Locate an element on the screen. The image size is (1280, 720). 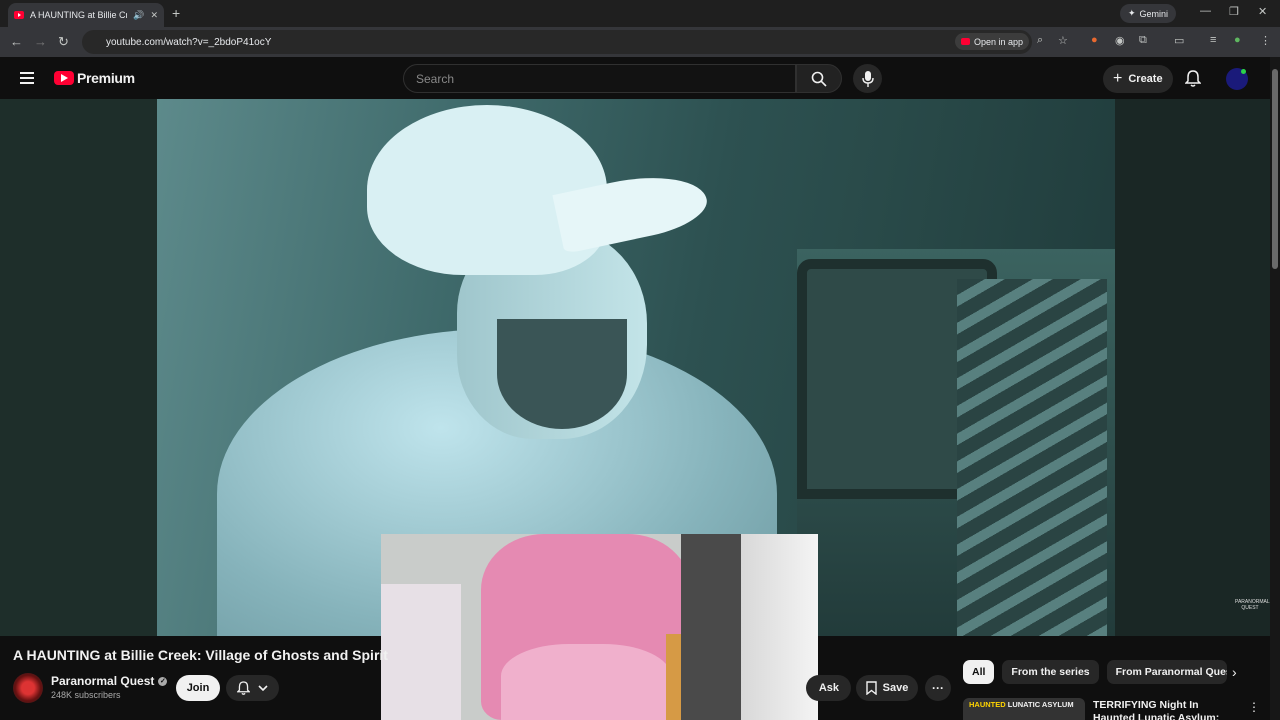
subscriber-count: 248K subscribers is located at coordinates (86, 695).